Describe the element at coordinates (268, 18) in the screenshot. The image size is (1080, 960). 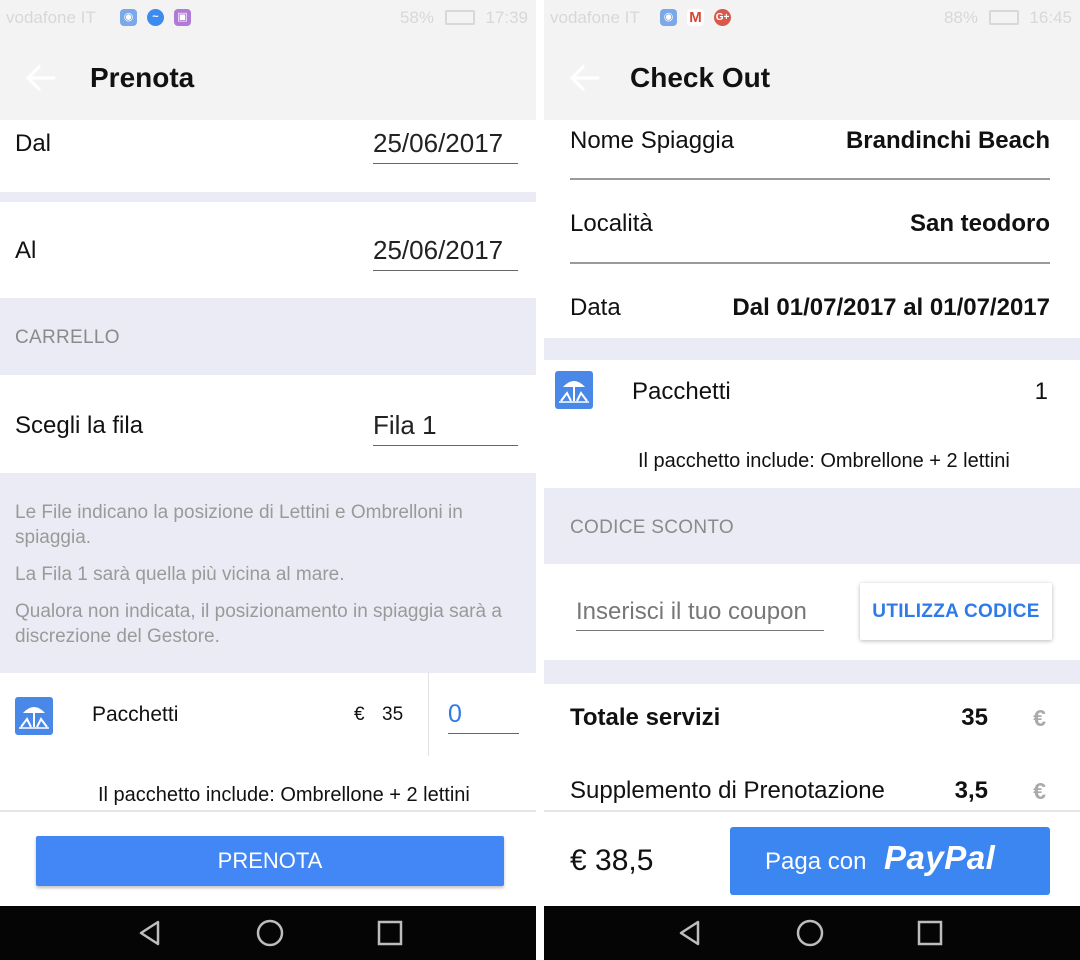
I see `status-bar: vodafone IT ◉ ~ ▣ 58% 17:39` at that location.